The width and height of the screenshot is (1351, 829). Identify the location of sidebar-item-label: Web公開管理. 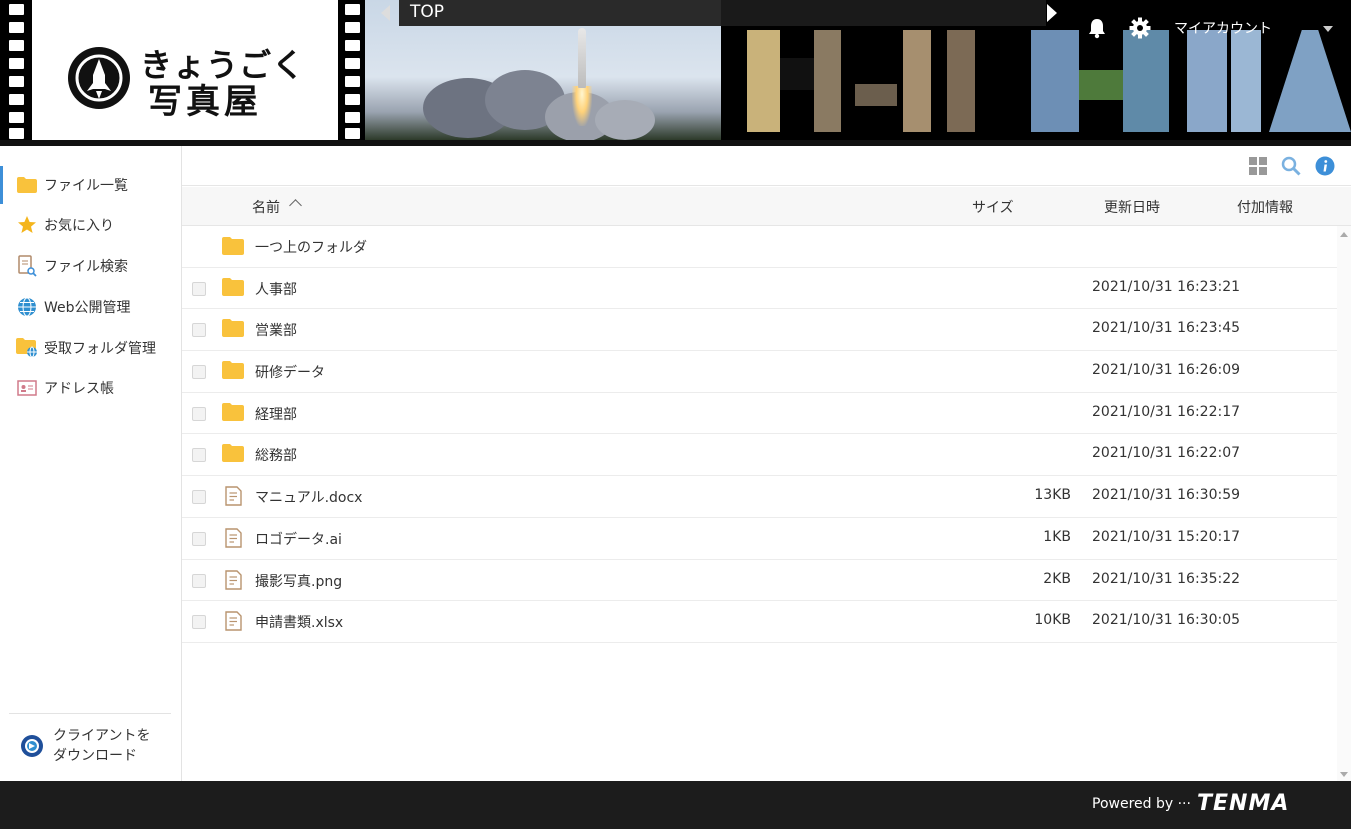
(87, 308).